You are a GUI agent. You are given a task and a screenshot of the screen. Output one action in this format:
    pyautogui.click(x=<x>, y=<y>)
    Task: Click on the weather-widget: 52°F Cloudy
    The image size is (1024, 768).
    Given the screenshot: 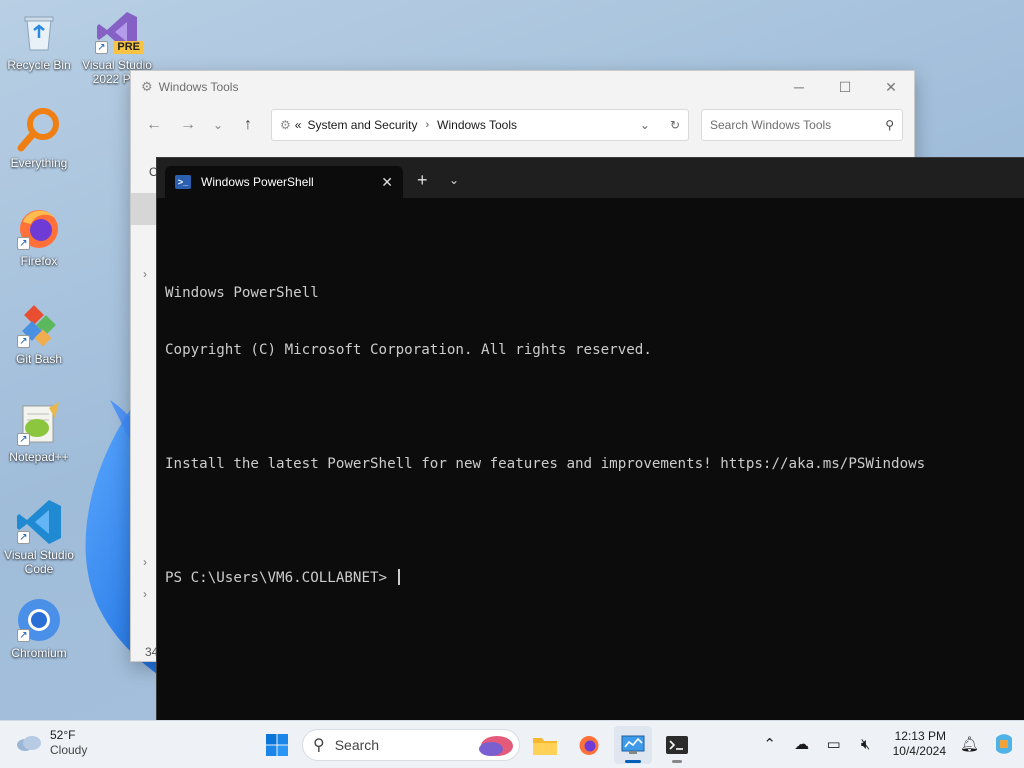 What is the action you would take?
    pyautogui.click(x=51, y=743)
    